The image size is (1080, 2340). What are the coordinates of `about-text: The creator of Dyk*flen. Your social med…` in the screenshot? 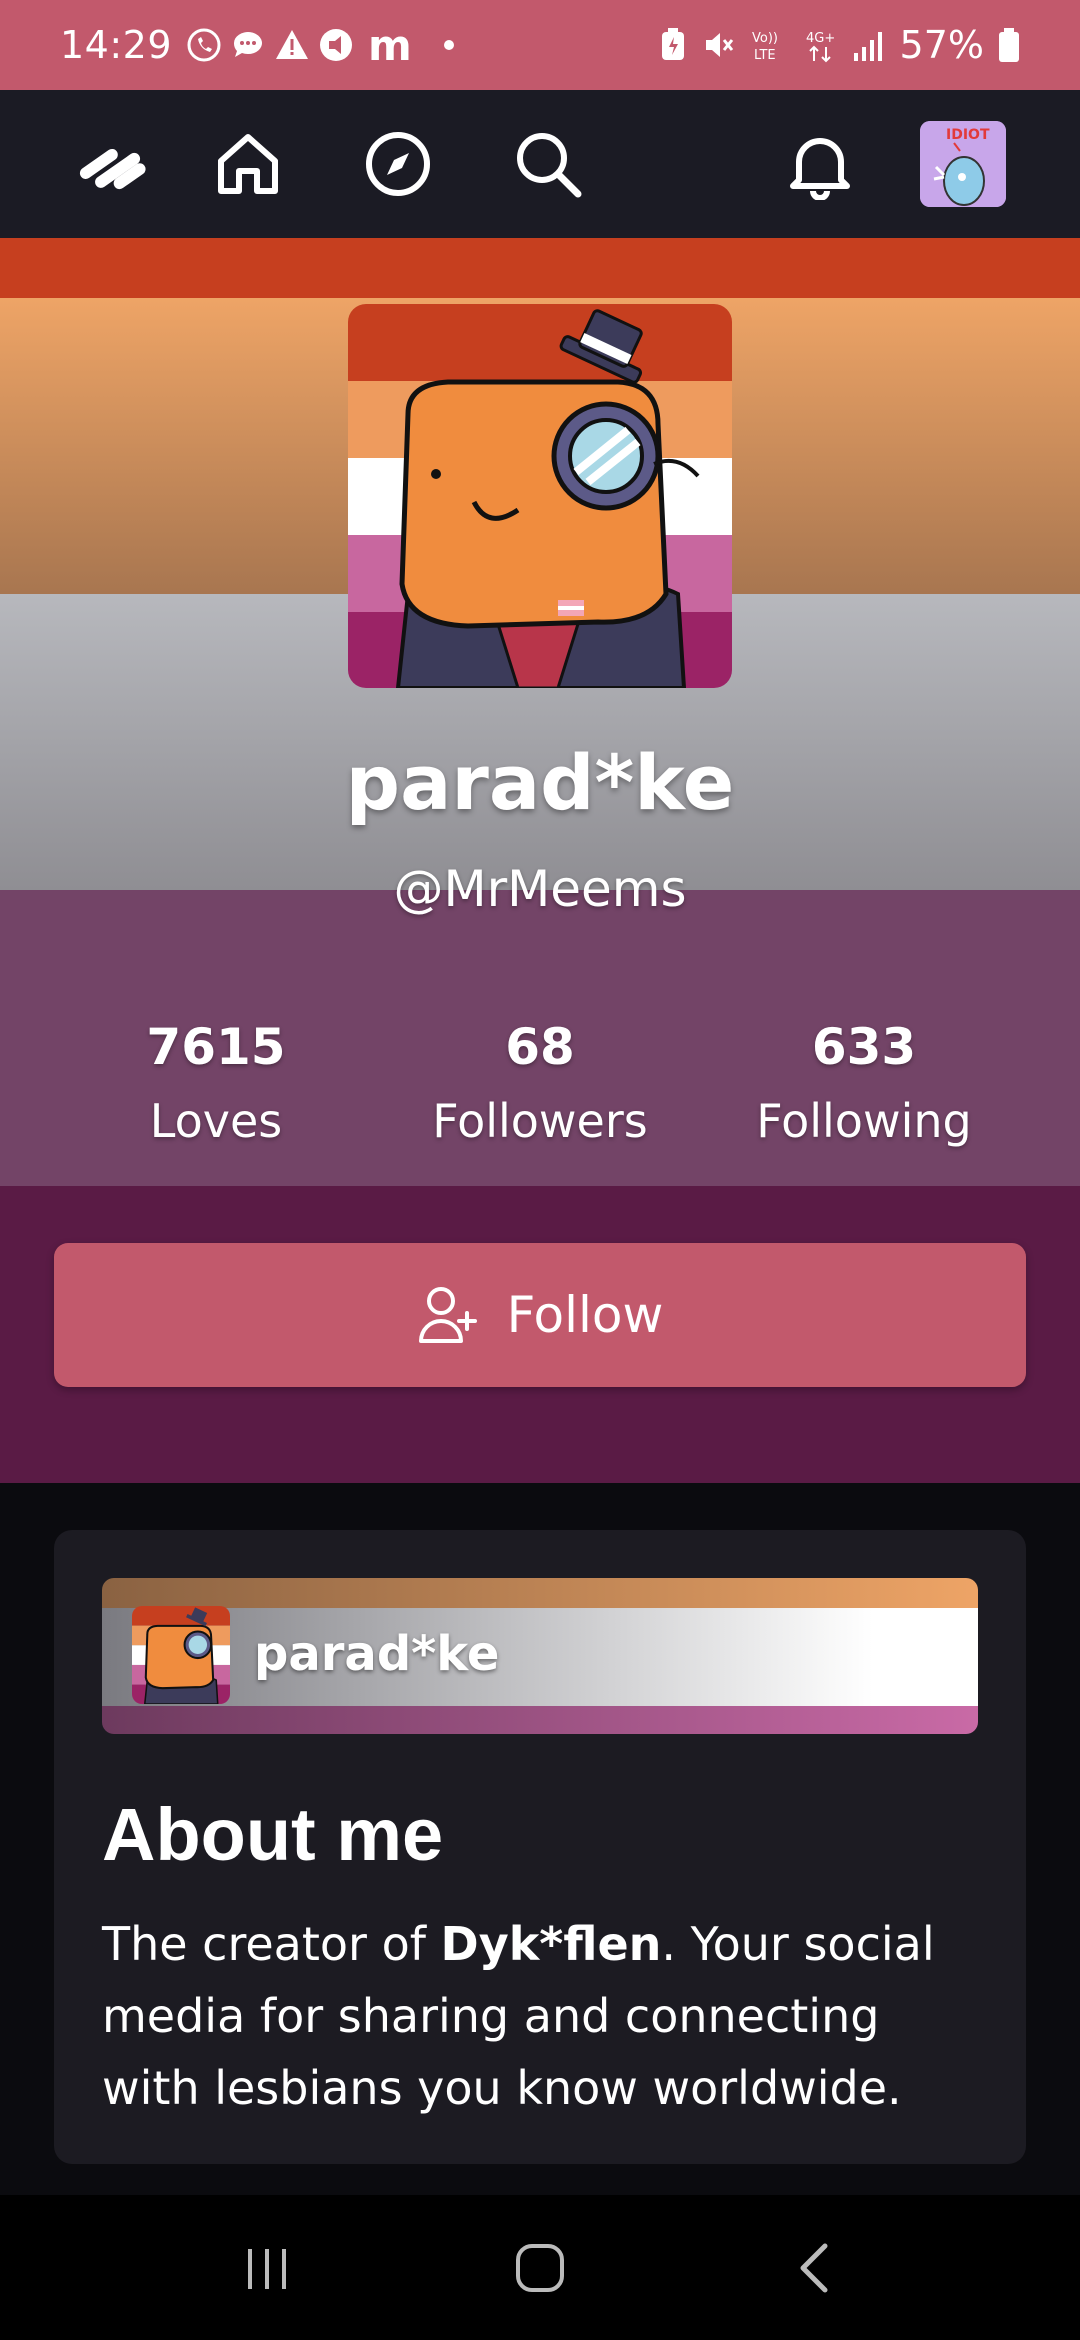 It's located at (518, 2016).